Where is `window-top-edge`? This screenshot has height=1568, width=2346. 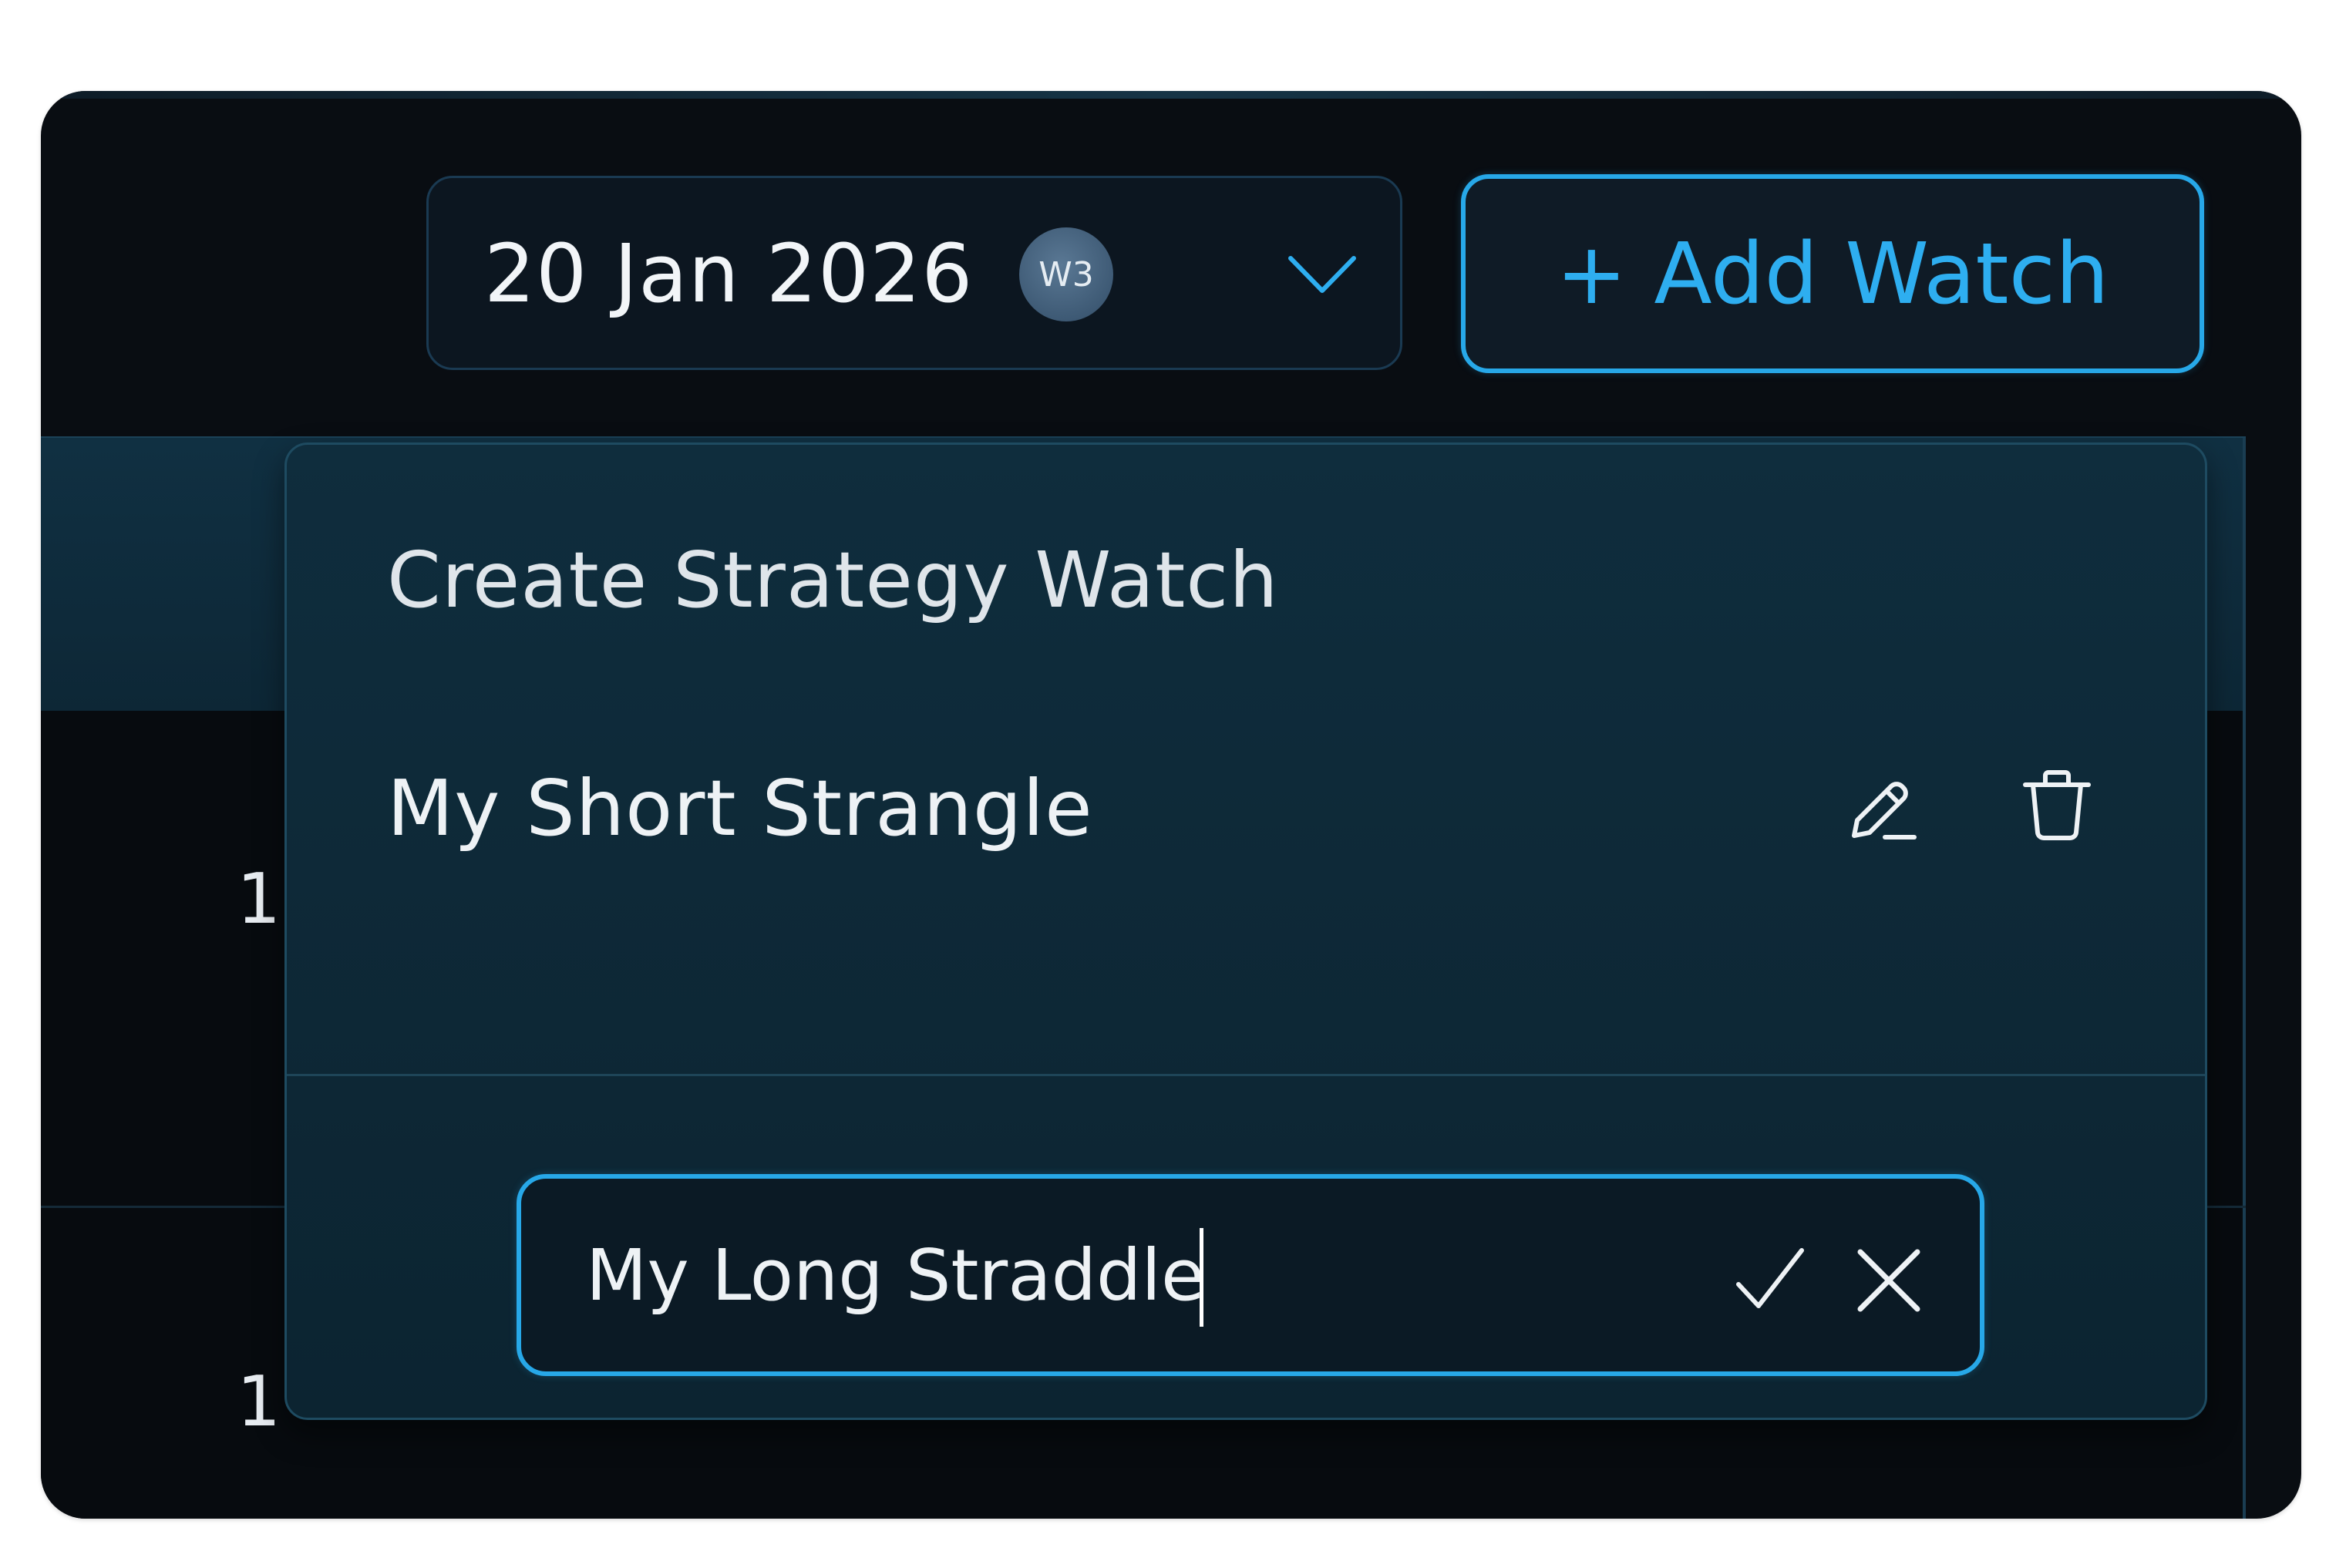 window-top-edge is located at coordinates (1171, 95).